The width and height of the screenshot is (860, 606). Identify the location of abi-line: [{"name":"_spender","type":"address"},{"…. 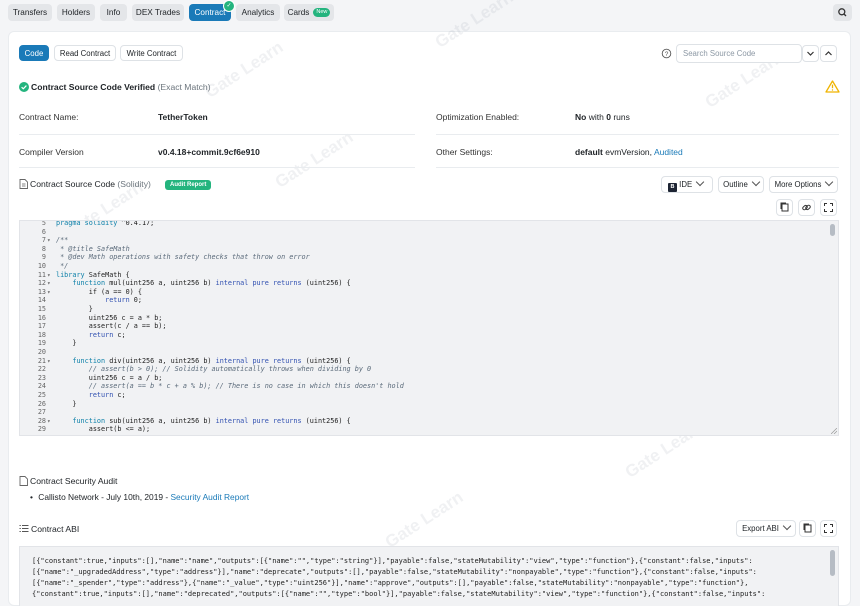
(390, 583).